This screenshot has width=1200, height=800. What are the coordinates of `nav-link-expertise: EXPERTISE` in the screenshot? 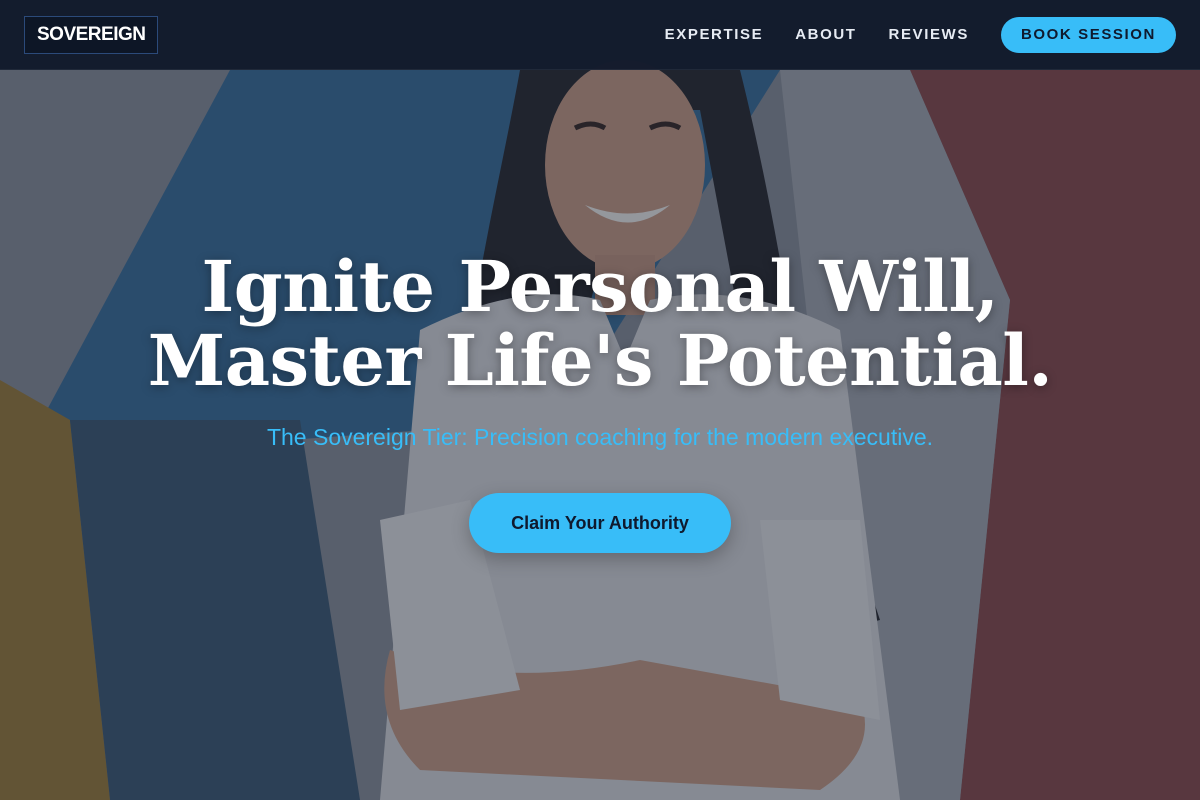 It's located at (714, 34).